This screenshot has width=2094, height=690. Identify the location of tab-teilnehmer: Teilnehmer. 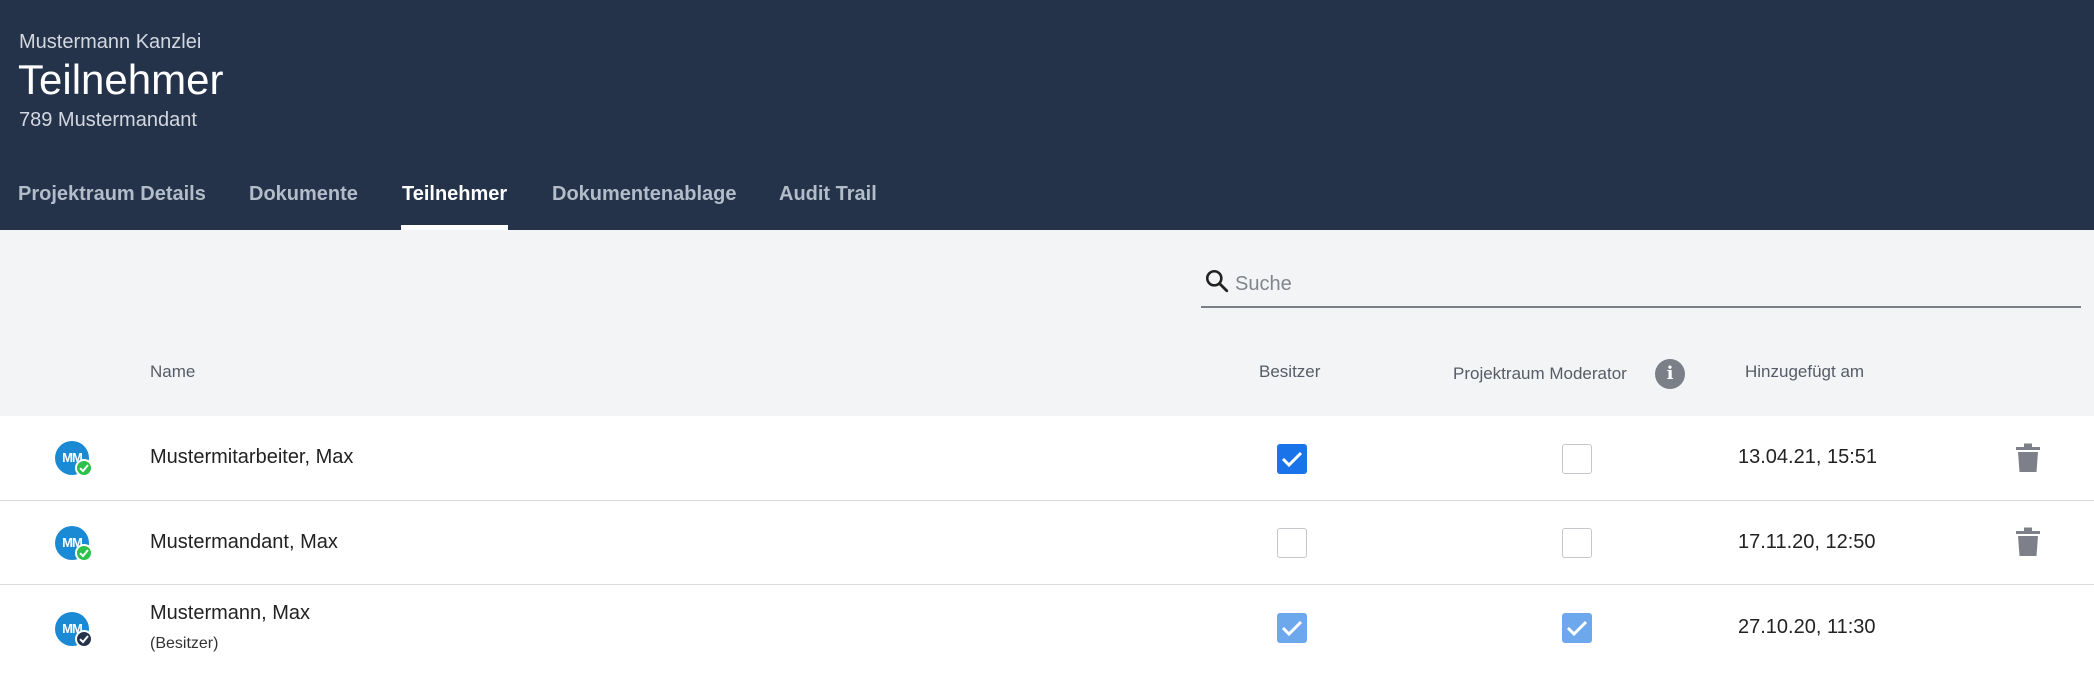
(454, 194).